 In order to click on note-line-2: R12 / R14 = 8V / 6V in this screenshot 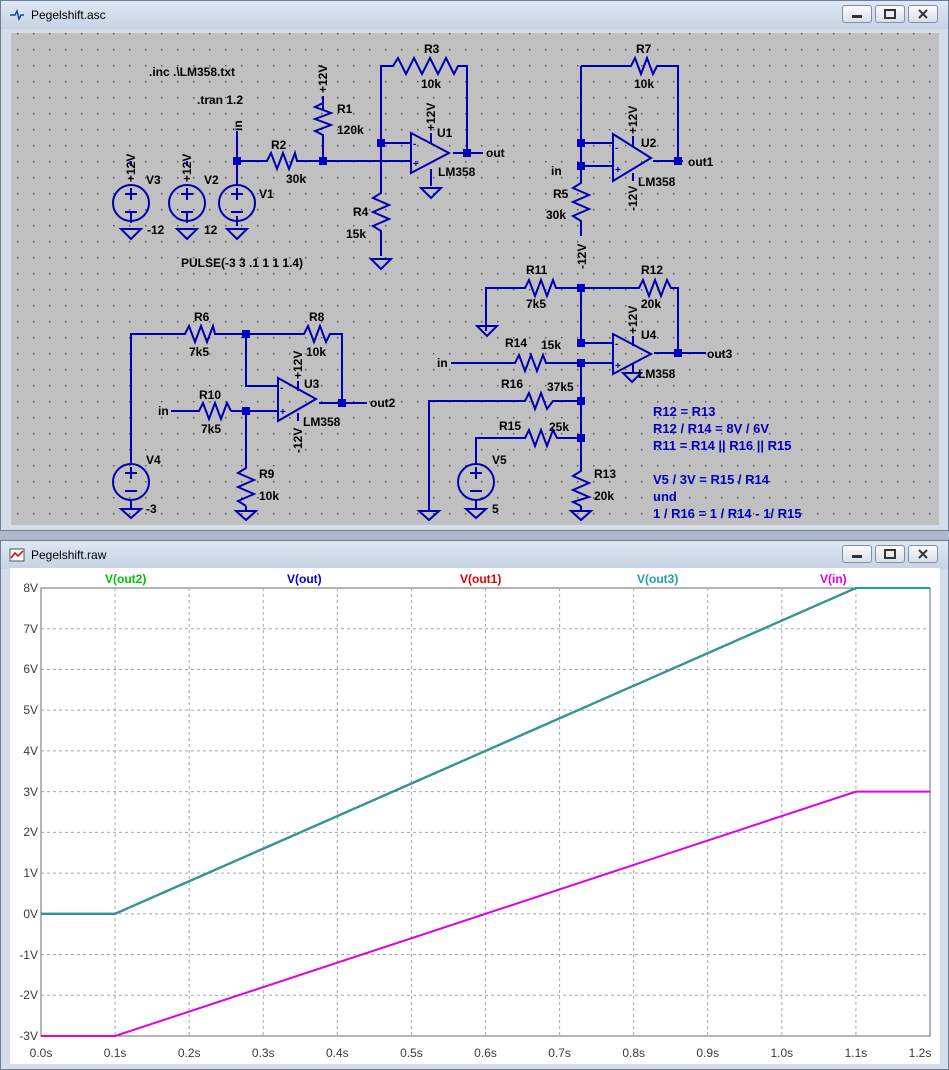, I will do `click(711, 428)`.